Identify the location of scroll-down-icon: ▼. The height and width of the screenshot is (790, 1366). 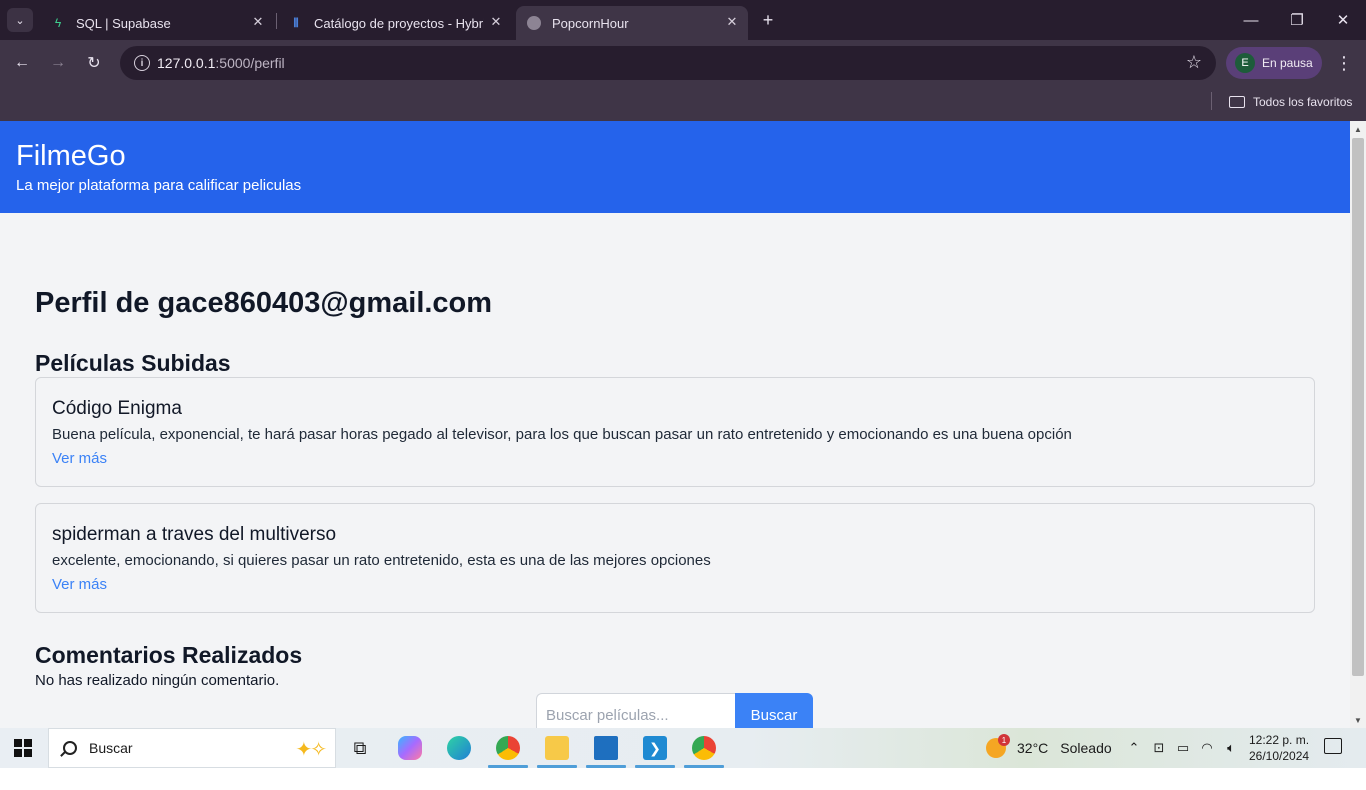
(1358, 720).